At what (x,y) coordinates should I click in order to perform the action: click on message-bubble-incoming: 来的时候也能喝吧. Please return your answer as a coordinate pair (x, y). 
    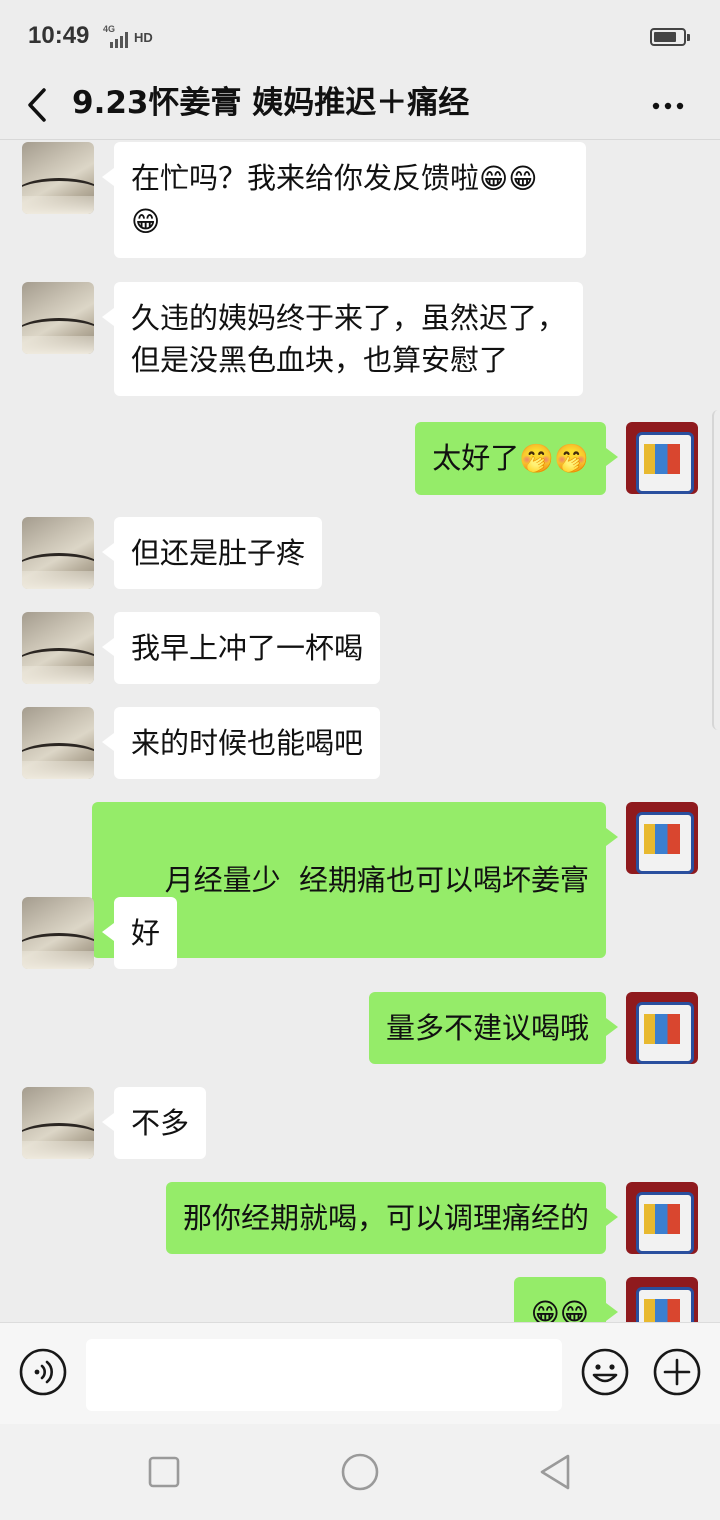
    Looking at the image, I should click on (241, 743).